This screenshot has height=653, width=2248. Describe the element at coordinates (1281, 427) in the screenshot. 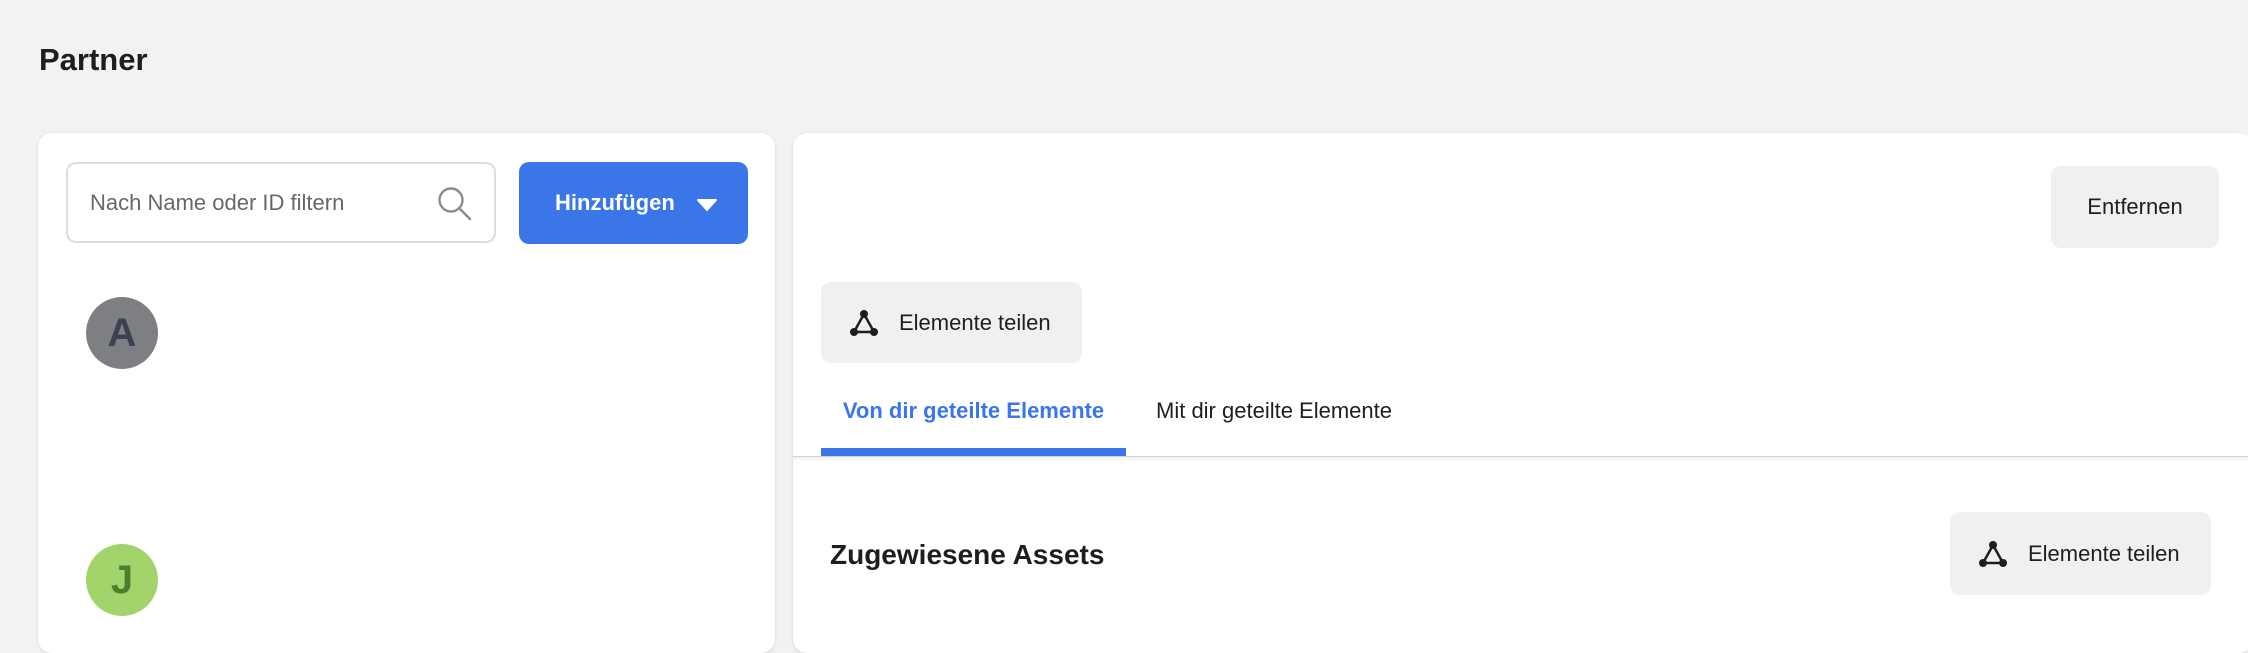

I see `tab-shared-with-you: Mit dir geteilte Elemente` at that location.